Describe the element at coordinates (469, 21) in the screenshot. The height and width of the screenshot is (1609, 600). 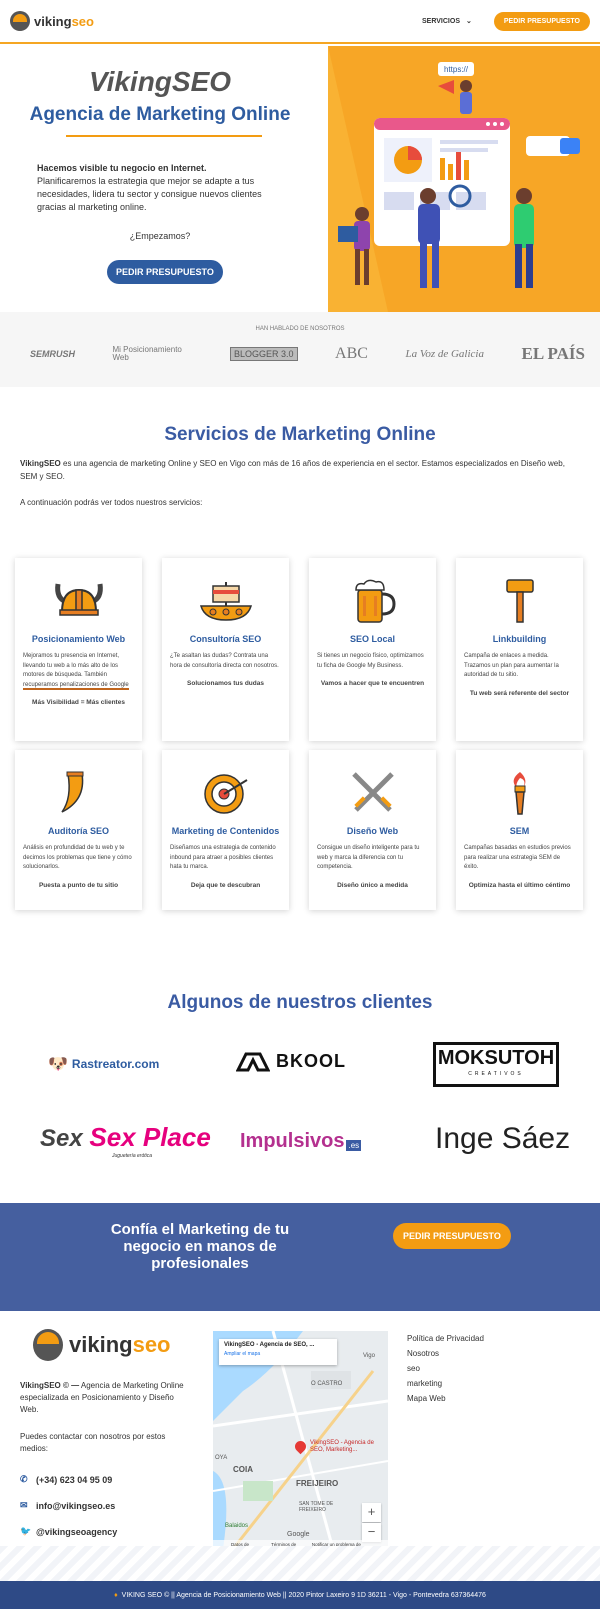
I see `chevron-down-icon: ⌄` at that location.